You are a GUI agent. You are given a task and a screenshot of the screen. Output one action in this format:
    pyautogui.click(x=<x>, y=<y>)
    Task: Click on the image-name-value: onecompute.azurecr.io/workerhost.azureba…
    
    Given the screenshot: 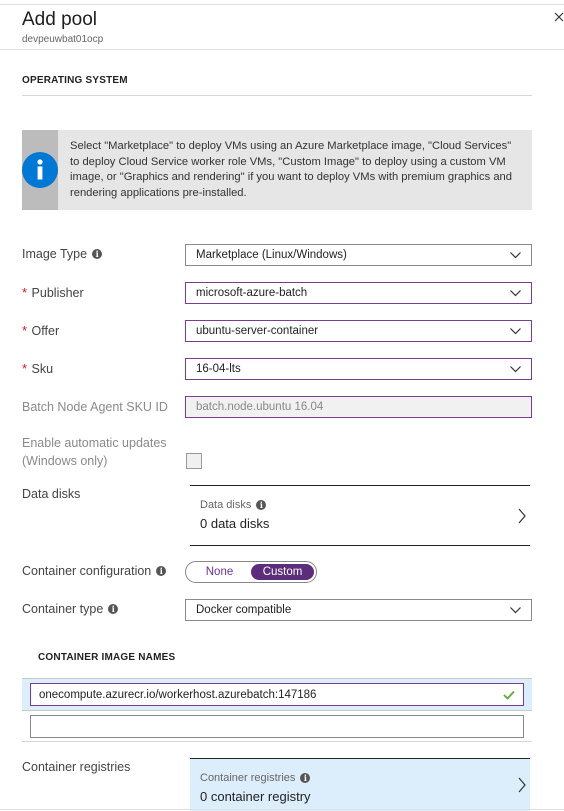 What is the action you would take?
    pyautogui.click(x=178, y=694)
    